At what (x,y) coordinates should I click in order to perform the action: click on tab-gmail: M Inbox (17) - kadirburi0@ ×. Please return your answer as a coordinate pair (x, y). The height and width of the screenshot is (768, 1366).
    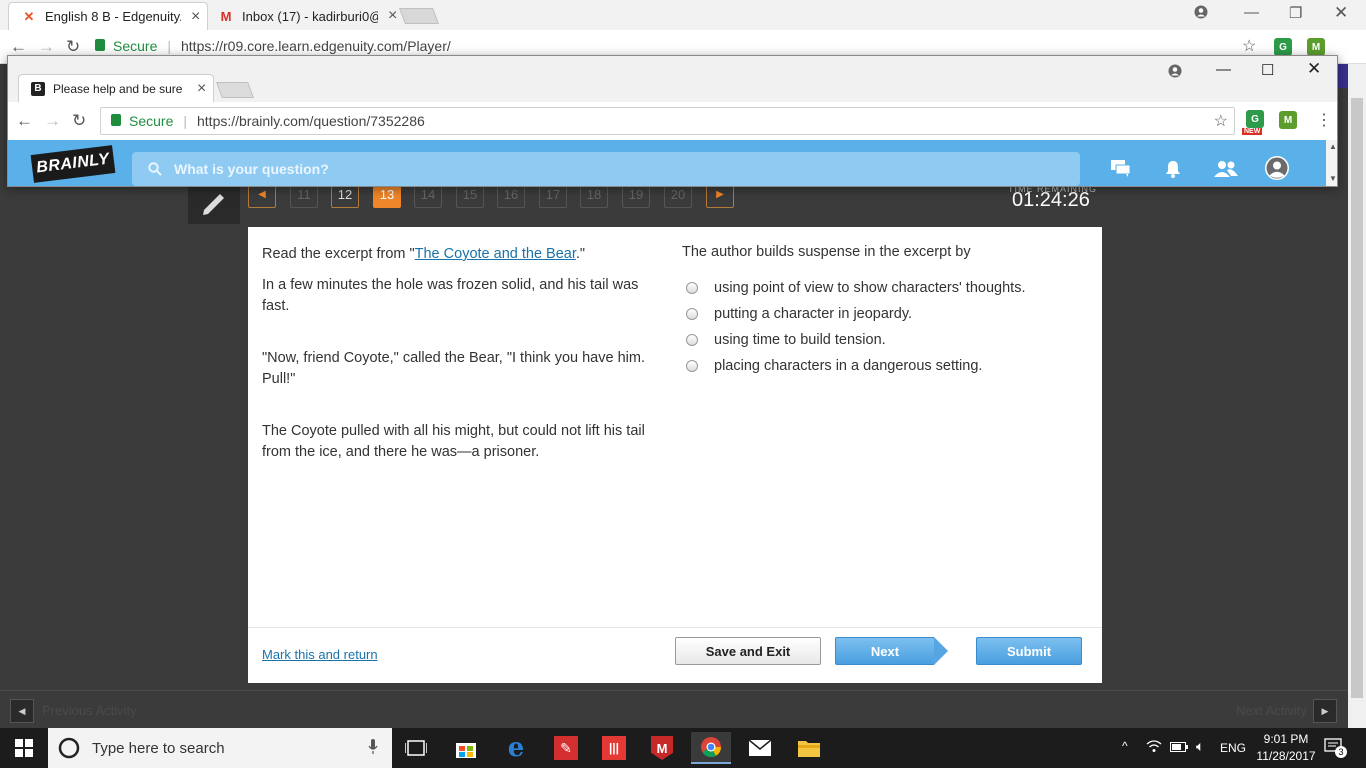
    Looking at the image, I should click on (304, 16).